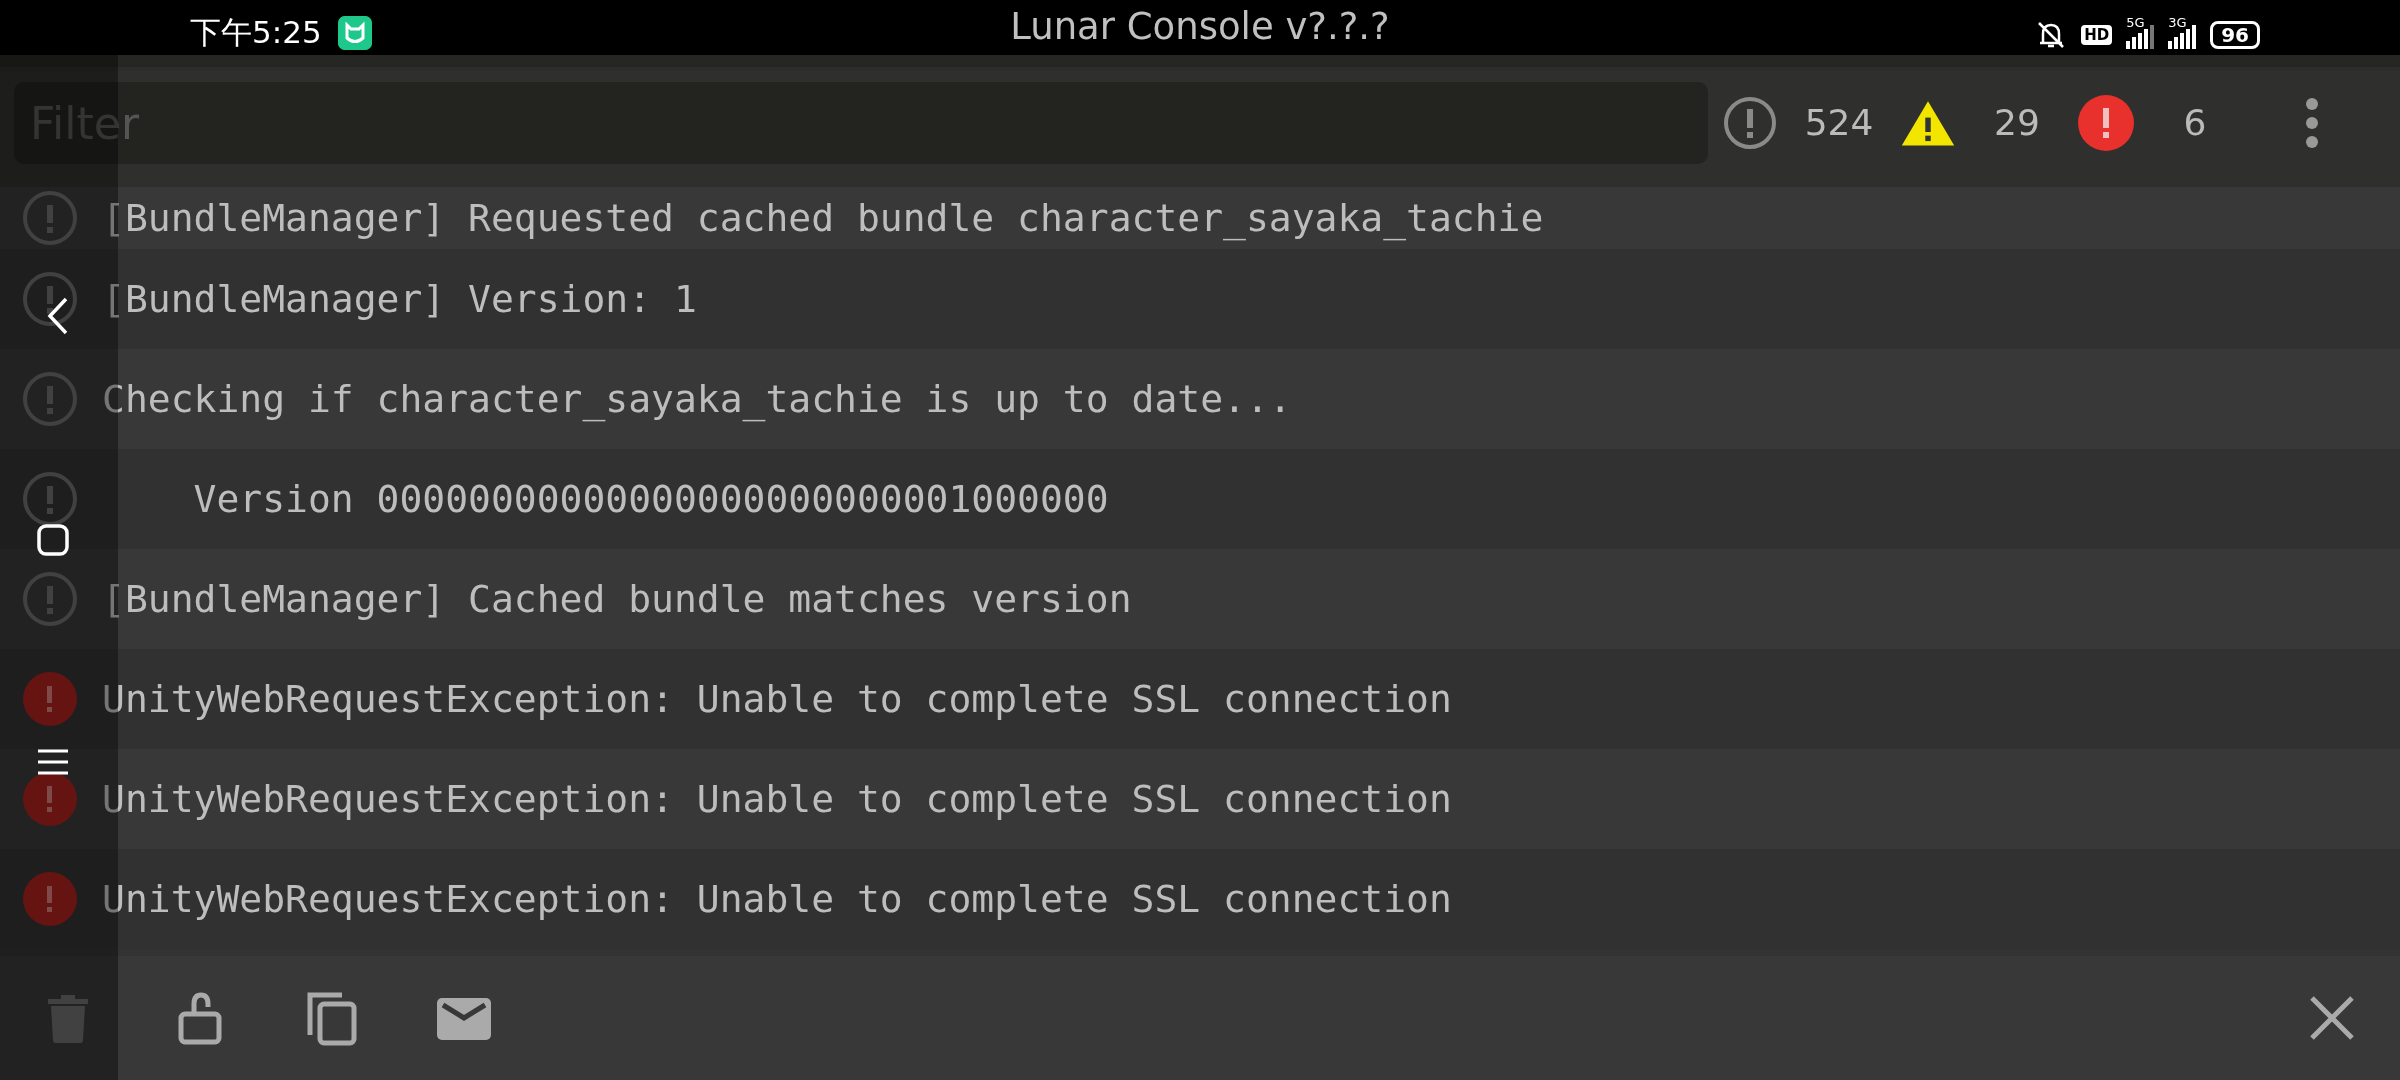  Describe the element at coordinates (2235, 34) in the screenshot. I see `battery-indicator: 96` at that location.